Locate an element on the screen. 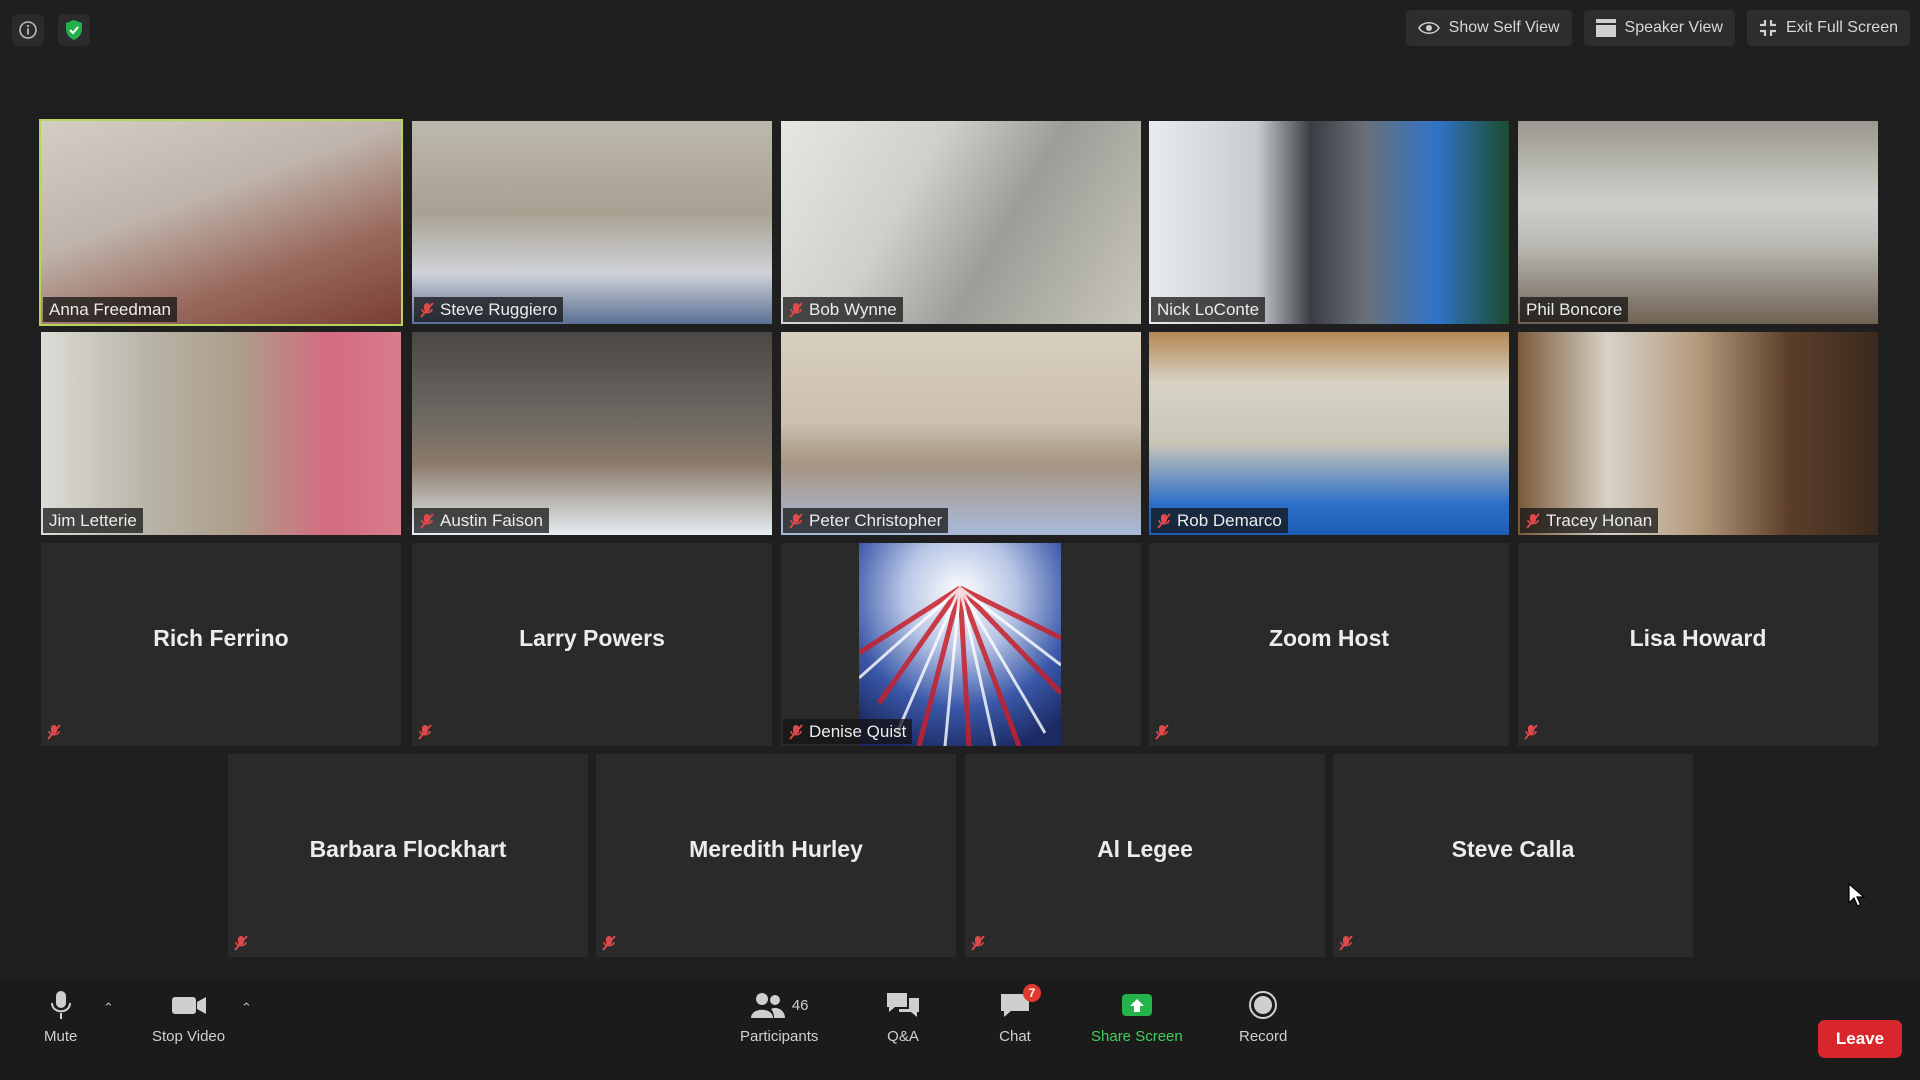  name-label: Peter Christopher is located at coordinates (866, 520).